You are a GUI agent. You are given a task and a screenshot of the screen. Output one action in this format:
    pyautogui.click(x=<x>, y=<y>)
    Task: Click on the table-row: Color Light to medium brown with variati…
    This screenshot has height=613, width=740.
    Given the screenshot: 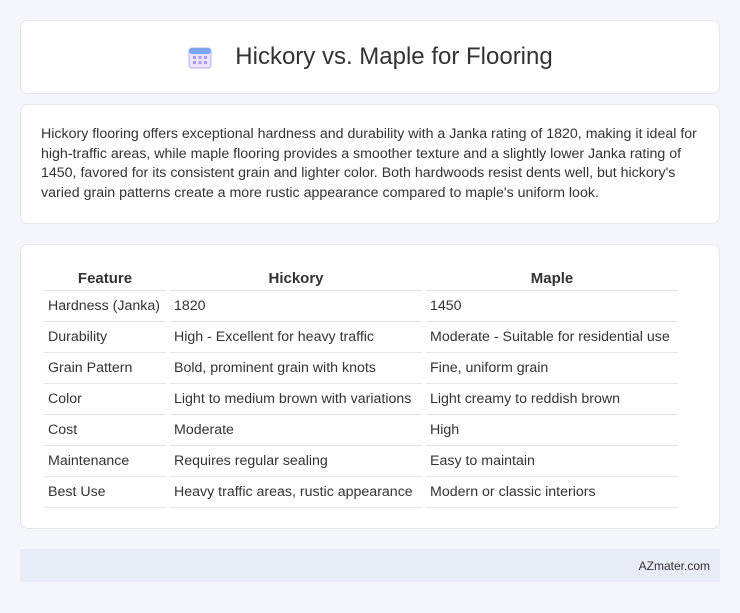 What is the action you would take?
    pyautogui.click(x=361, y=399)
    